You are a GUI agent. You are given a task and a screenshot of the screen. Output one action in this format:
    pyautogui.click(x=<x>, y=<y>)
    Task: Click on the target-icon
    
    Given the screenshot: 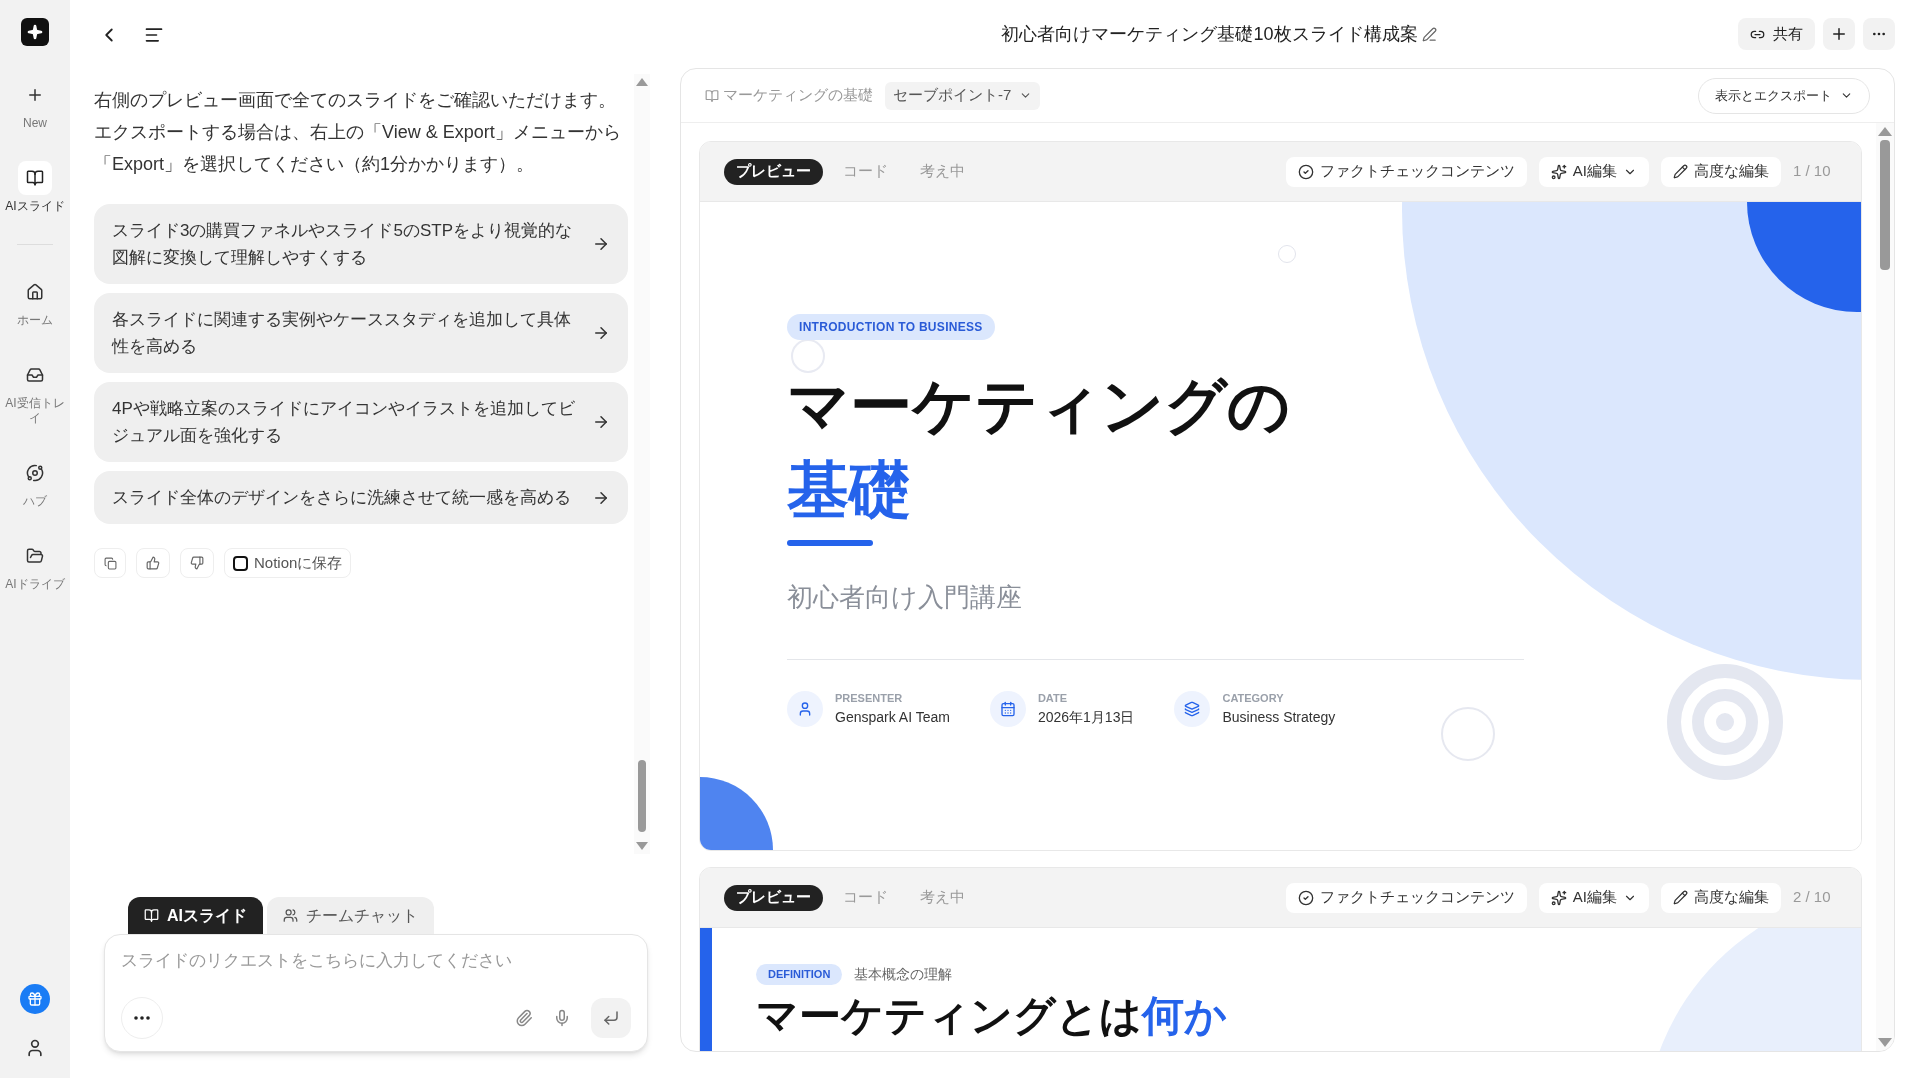 What is the action you would take?
    pyautogui.click(x=1725, y=722)
    